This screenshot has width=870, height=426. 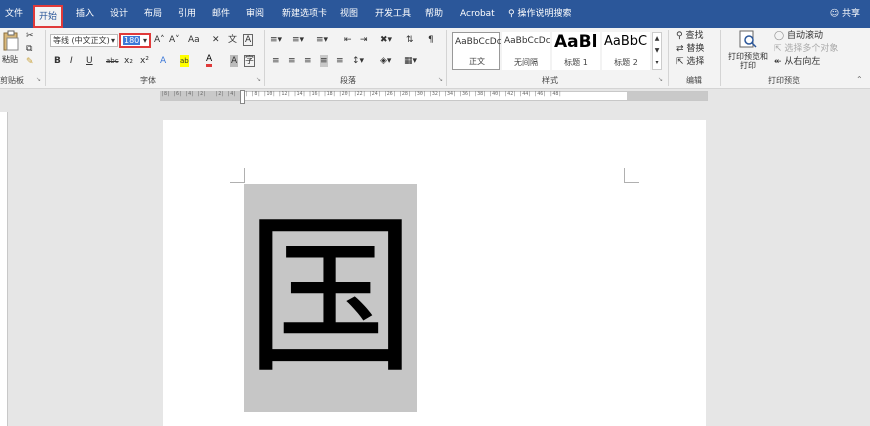 What do you see at coordinates (694, 80) in the screenshot?
I see `editing-group-label: 编辑` at bounding box center [694, 80].